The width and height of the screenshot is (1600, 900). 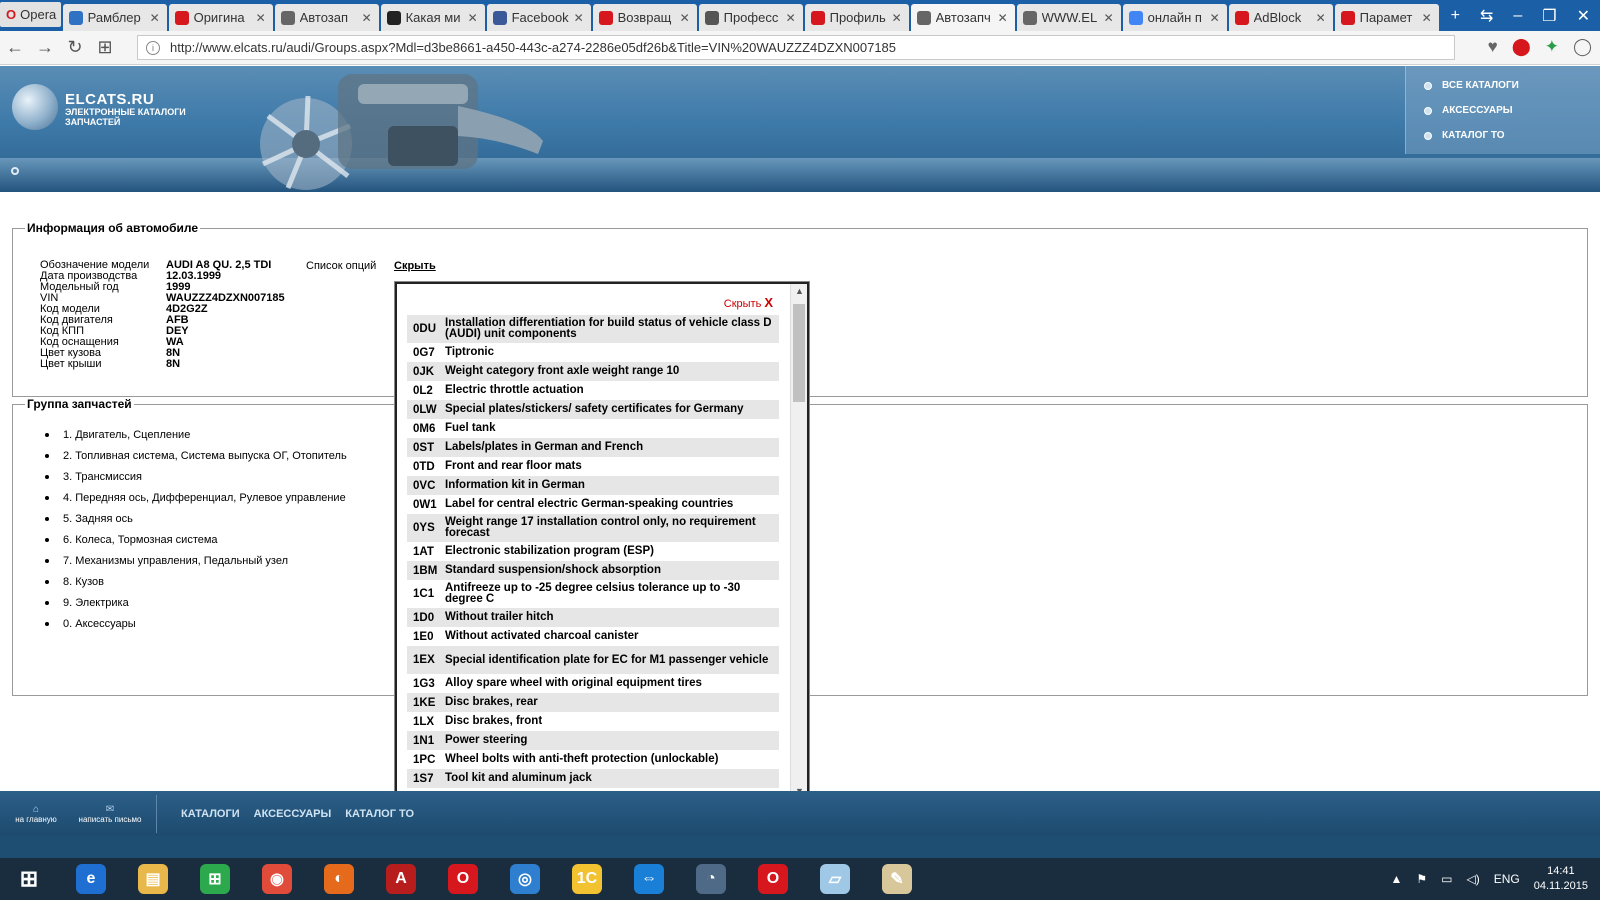 I want to click on close-x-icon: X, so click(x=768, y=302).